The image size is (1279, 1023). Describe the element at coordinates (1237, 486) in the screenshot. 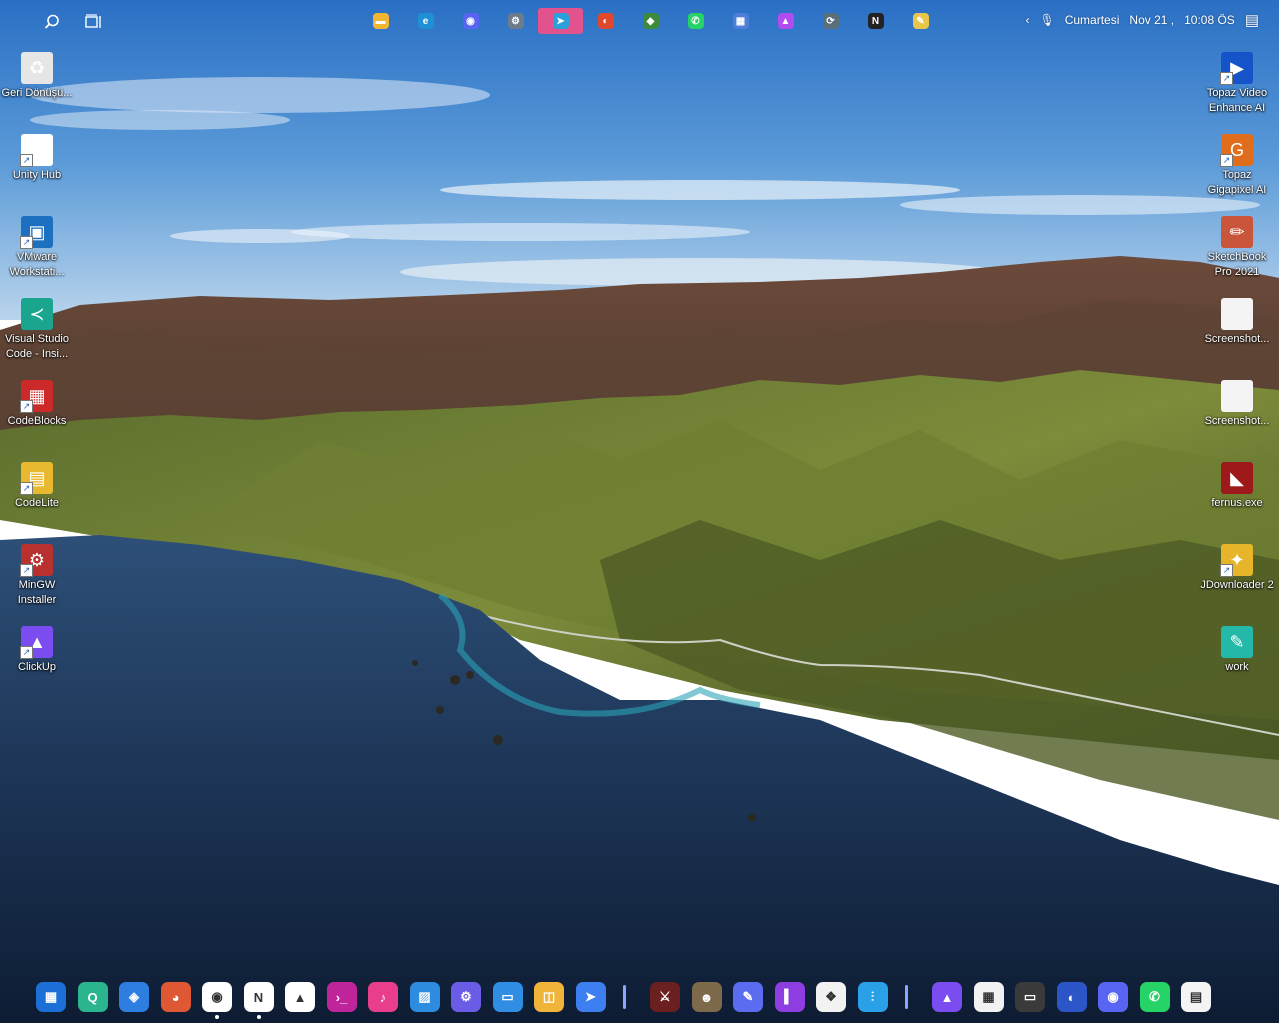

I see `desktop-icon-fernus: ◣ fernus.exe` at that location.